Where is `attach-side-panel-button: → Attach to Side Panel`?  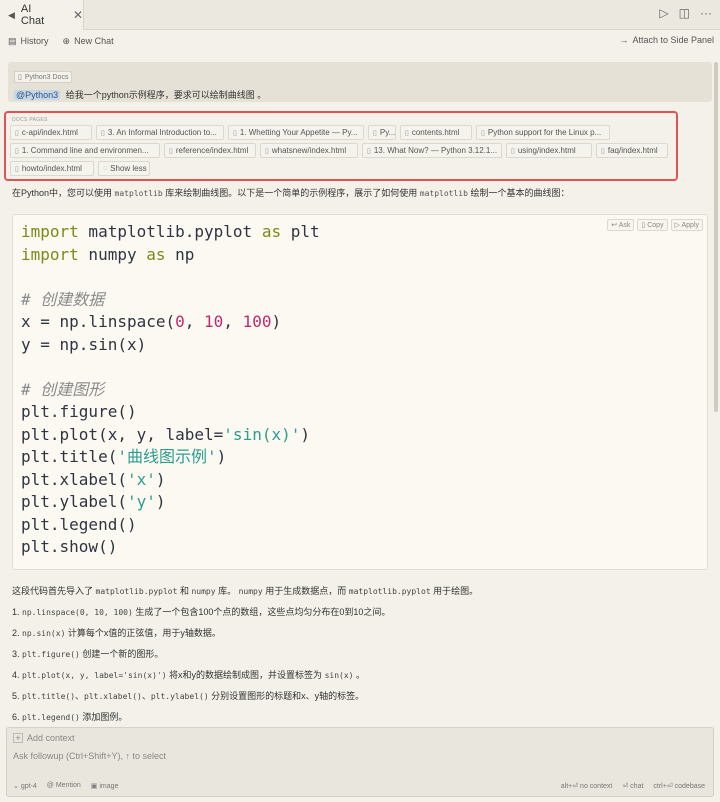
attach-side-panel-button: → Attach to Side Panel is located at coordinates (666, 40).